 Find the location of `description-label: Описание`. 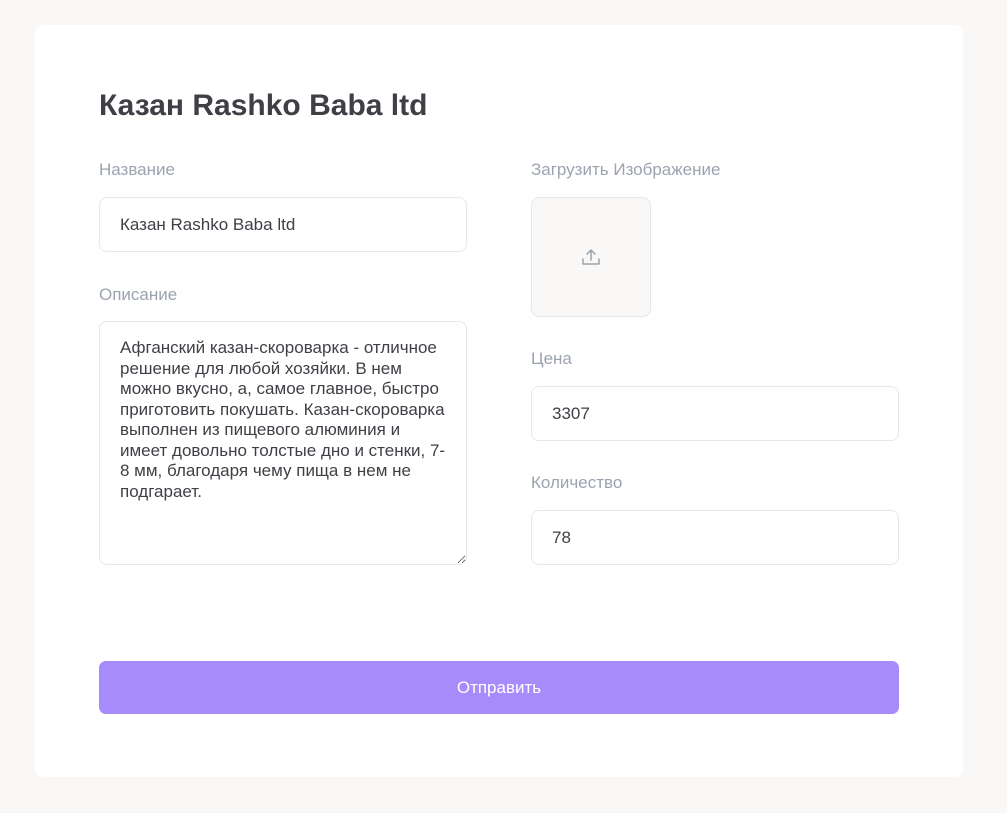

description-label: Описание is located at coordinates (138, 294).